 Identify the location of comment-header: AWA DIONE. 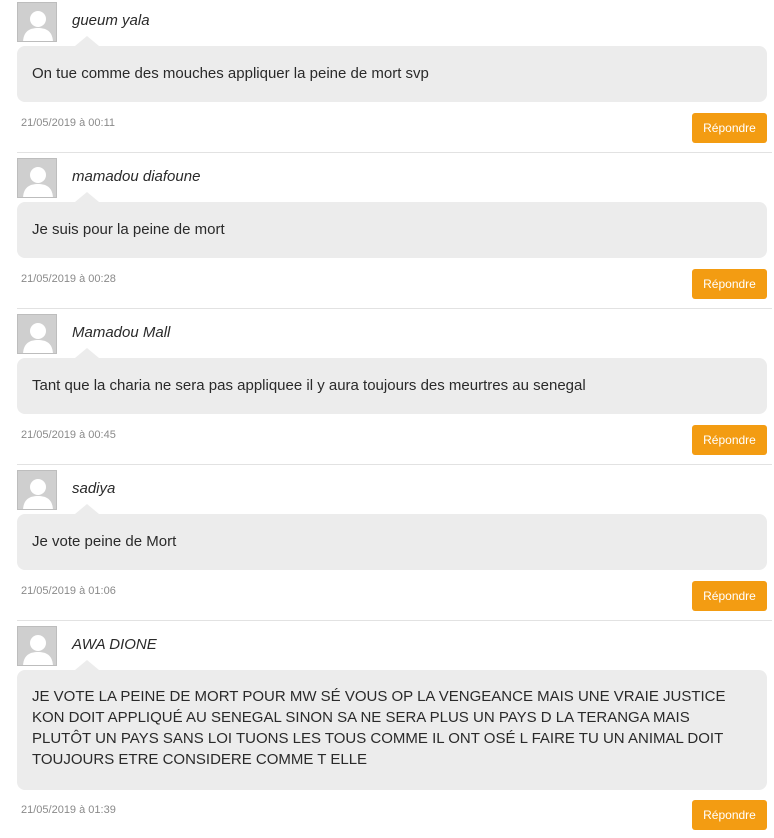
(392, 646).